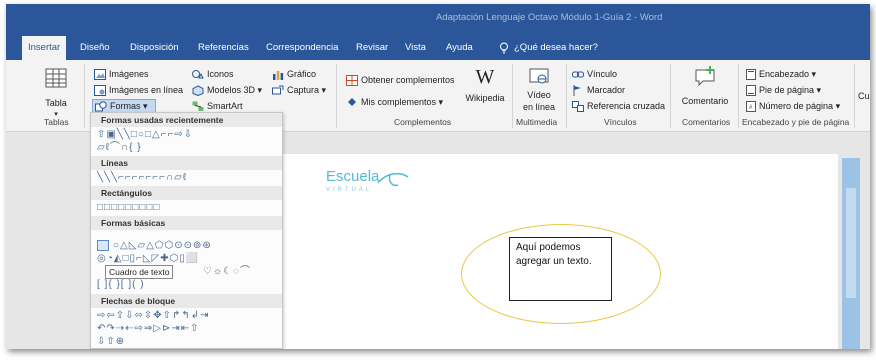  I want to click on cross-reference-icon, so click(578, 107).